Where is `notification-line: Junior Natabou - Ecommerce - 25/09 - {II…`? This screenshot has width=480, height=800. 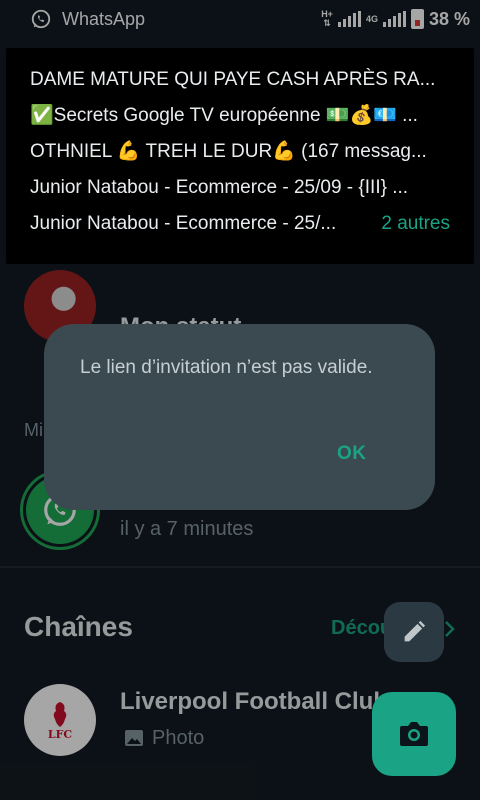
notification-line: Junior Natabou - Ecommerce - 25/09 - {II… is located at coordinates (219, 187).